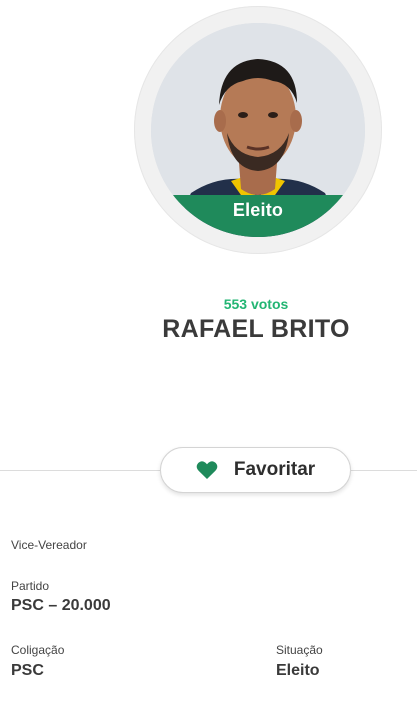  Describe the element at coordinates (61, 605) in the screenshot. I see `party-value: PSC – 20.000` at that location.